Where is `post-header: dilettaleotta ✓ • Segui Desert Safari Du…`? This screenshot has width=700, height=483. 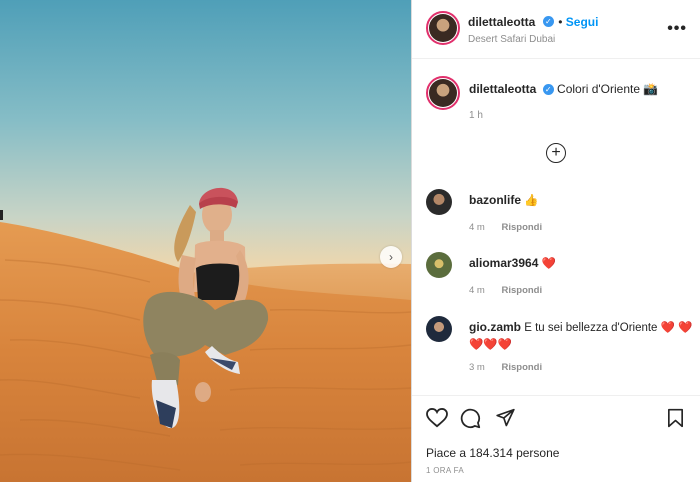
post-header: dilettaleotta ✓ • Segui Desert Safari Du… is located at coordinates (556, 29).